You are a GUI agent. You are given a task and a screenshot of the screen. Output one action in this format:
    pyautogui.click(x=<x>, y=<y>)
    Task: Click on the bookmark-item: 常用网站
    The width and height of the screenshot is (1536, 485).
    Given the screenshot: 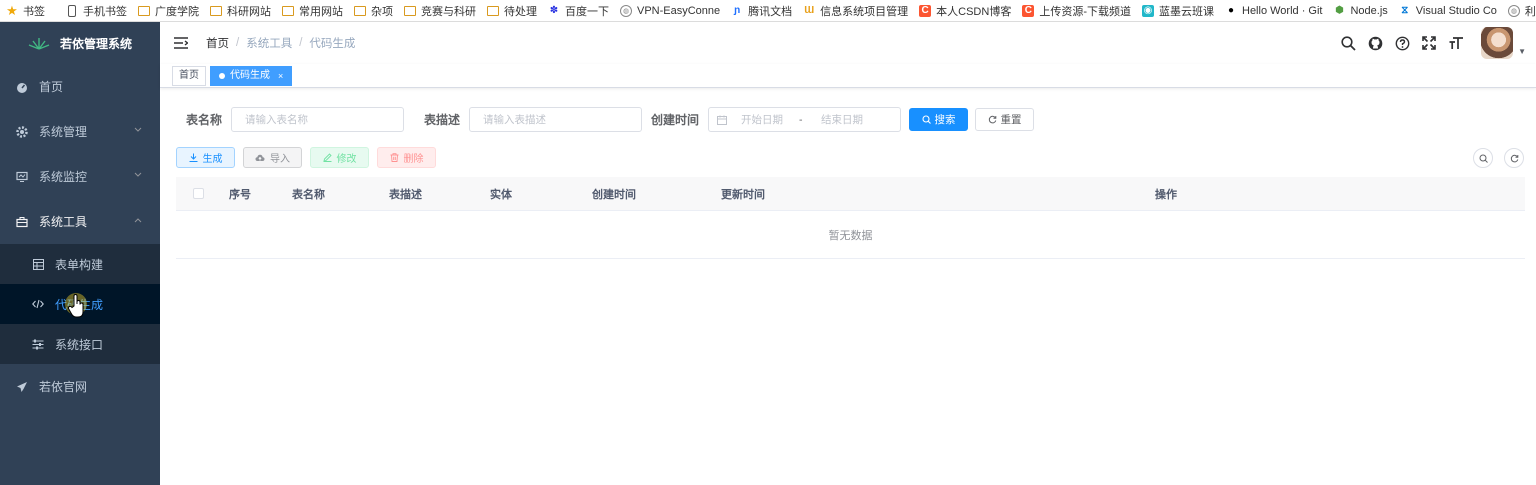 What is the action you would take?
    pyautogui.click(x=312, y=11)
    